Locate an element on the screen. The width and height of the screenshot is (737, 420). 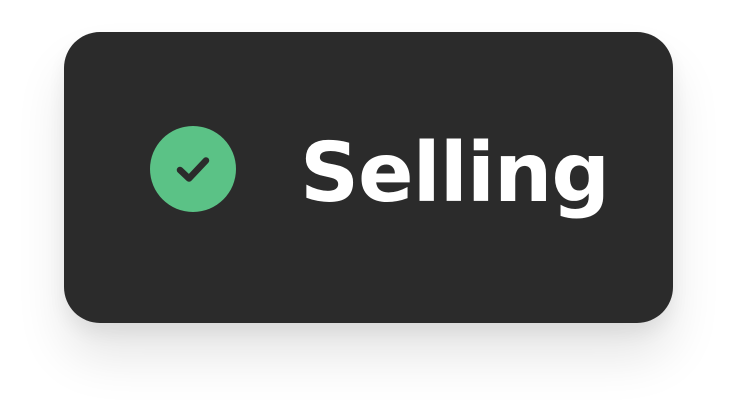
status-label: Selling is located at coordinates (455, 173).